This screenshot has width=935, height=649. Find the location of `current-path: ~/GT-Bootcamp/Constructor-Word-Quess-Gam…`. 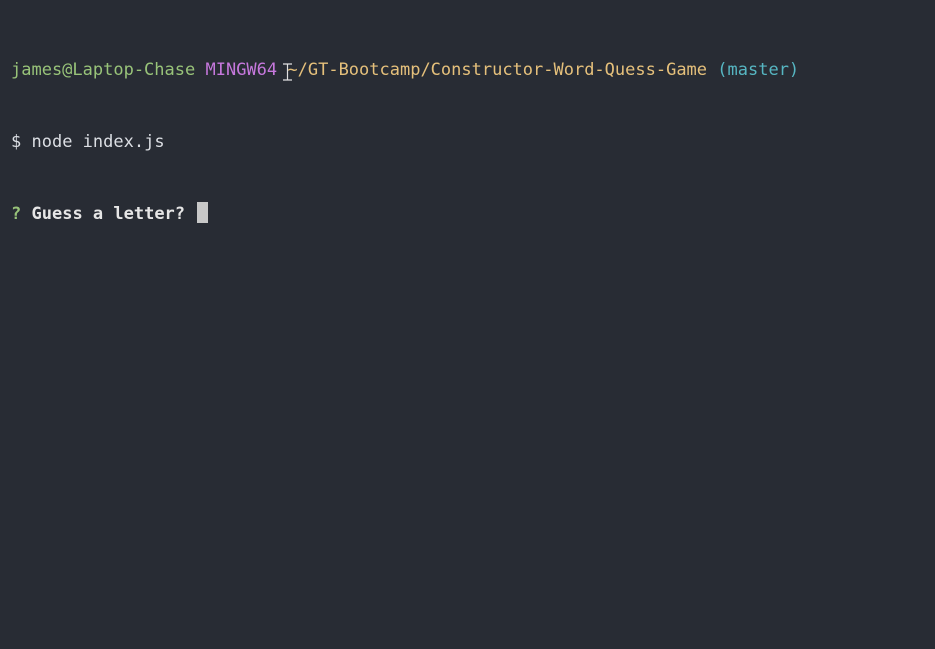

current-path: ~/GT-Bootcamp/Constructor-Word-Quess-Gam… is located at coordinates (497, 70).